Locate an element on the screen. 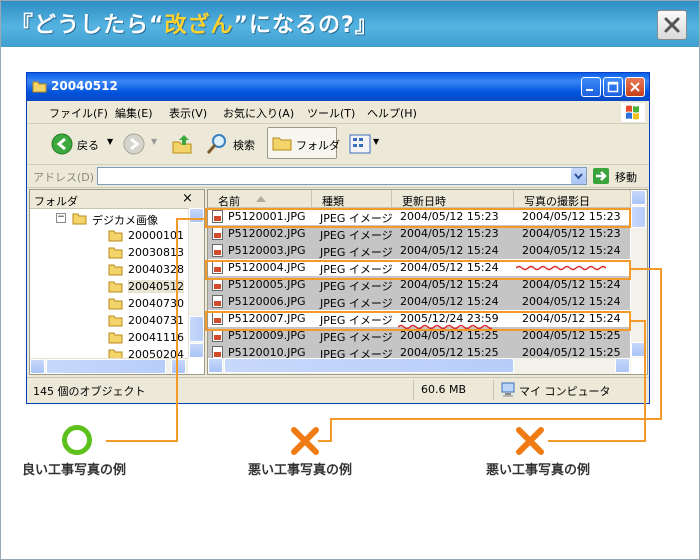  window-title: 20040512 is located at coordinates (84, 86).